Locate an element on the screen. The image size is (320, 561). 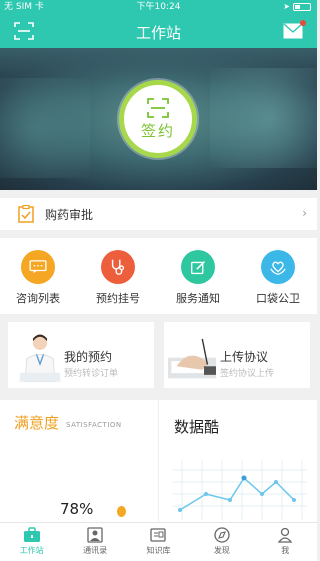
grid-label: 口袋公卫 is located at coordinates (278, 298).